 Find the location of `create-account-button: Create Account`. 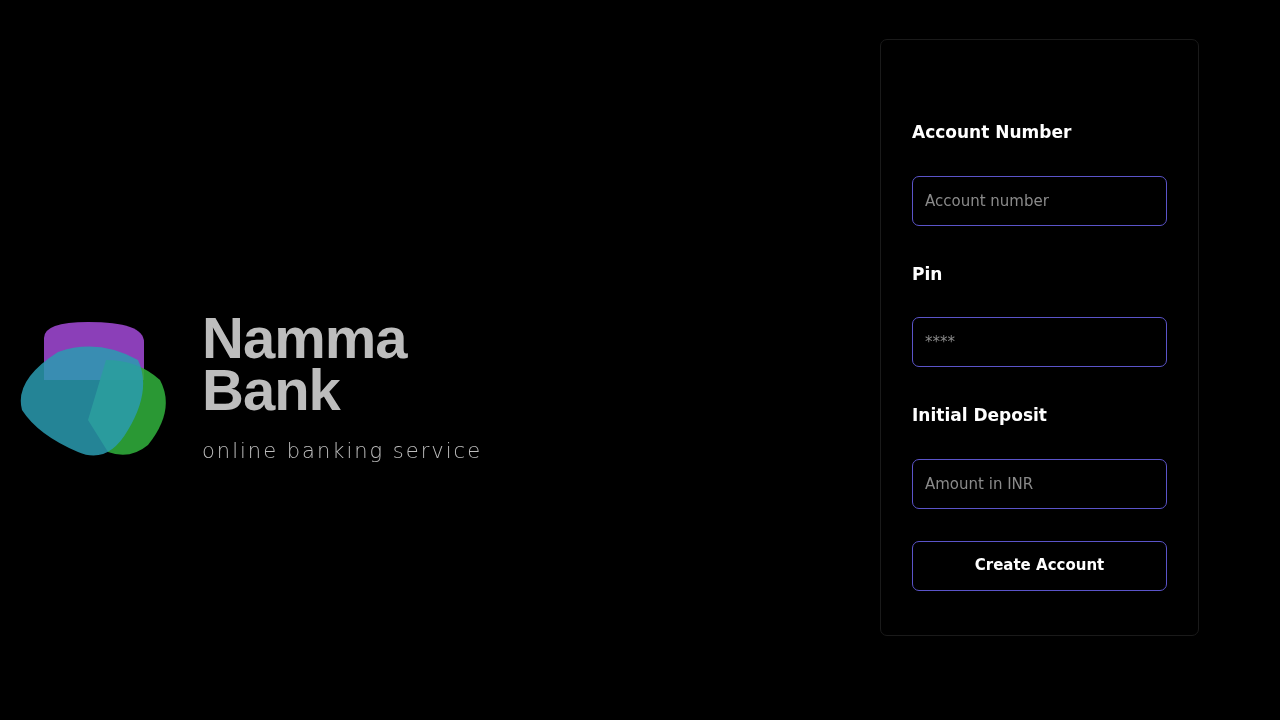

create-account-button: Create Account is located at coordinates (1039, 565).